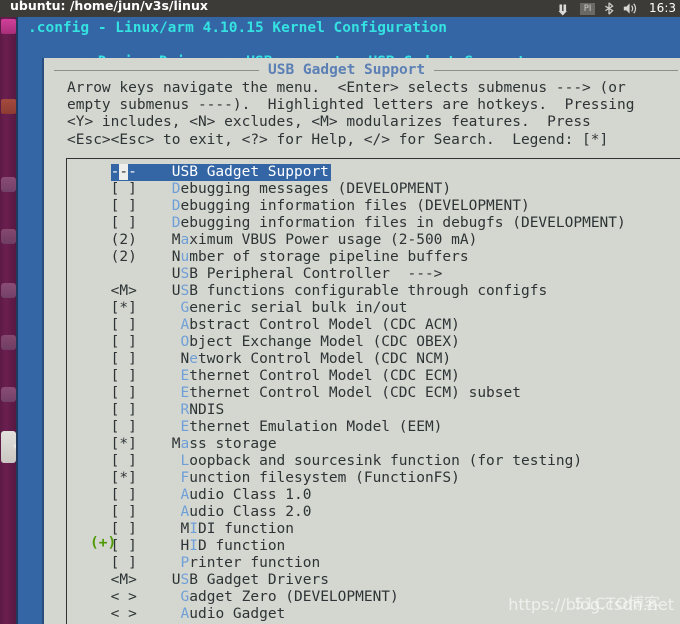  Describe the element at coordinates (320, 478) in the screenshot. I see `menu-item-label: Function filesystem (FunctionFS)` at that location.